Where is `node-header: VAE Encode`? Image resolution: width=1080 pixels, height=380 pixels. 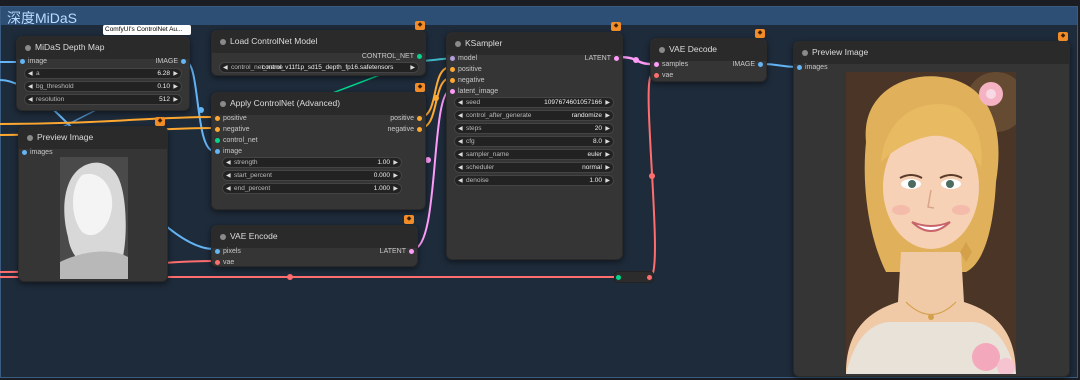 node-header: VAE Encode is located at coordinates (314, 237).